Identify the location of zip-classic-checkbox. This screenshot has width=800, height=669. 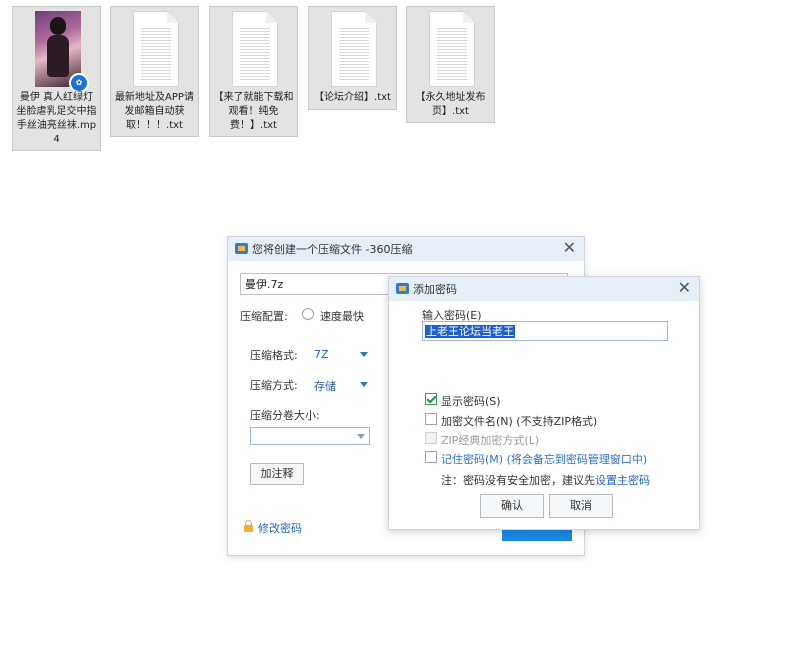
(431, 438).